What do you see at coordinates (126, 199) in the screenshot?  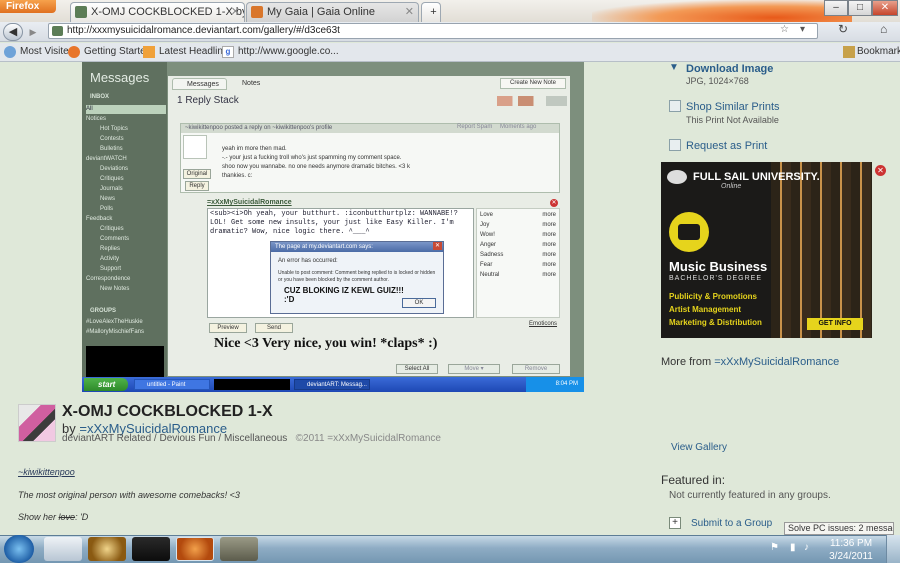 I see `nav-news: News` at bounding box center [126, 199].